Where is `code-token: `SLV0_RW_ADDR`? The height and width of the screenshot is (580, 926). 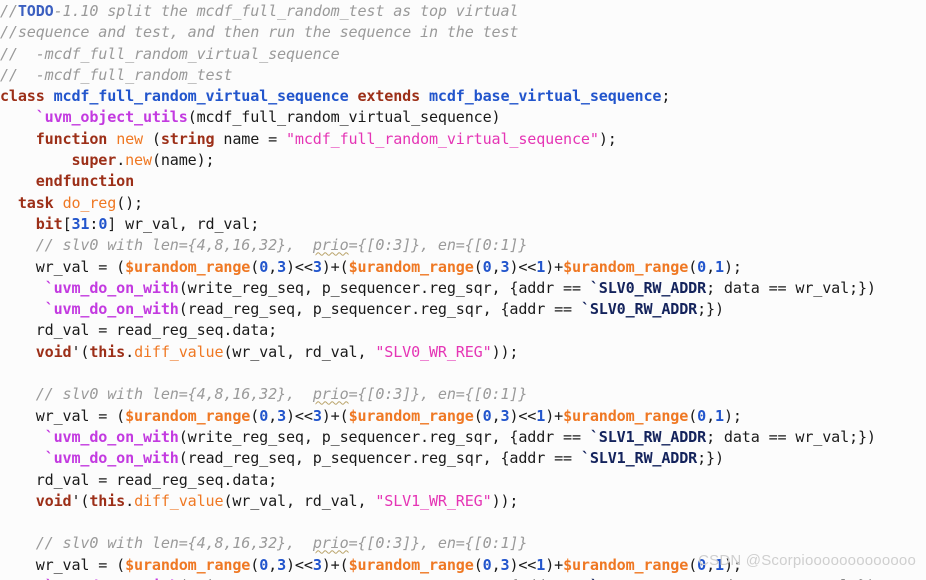
code-token: `SLV0_RW_ADDR is located at coordinates (639, 309).